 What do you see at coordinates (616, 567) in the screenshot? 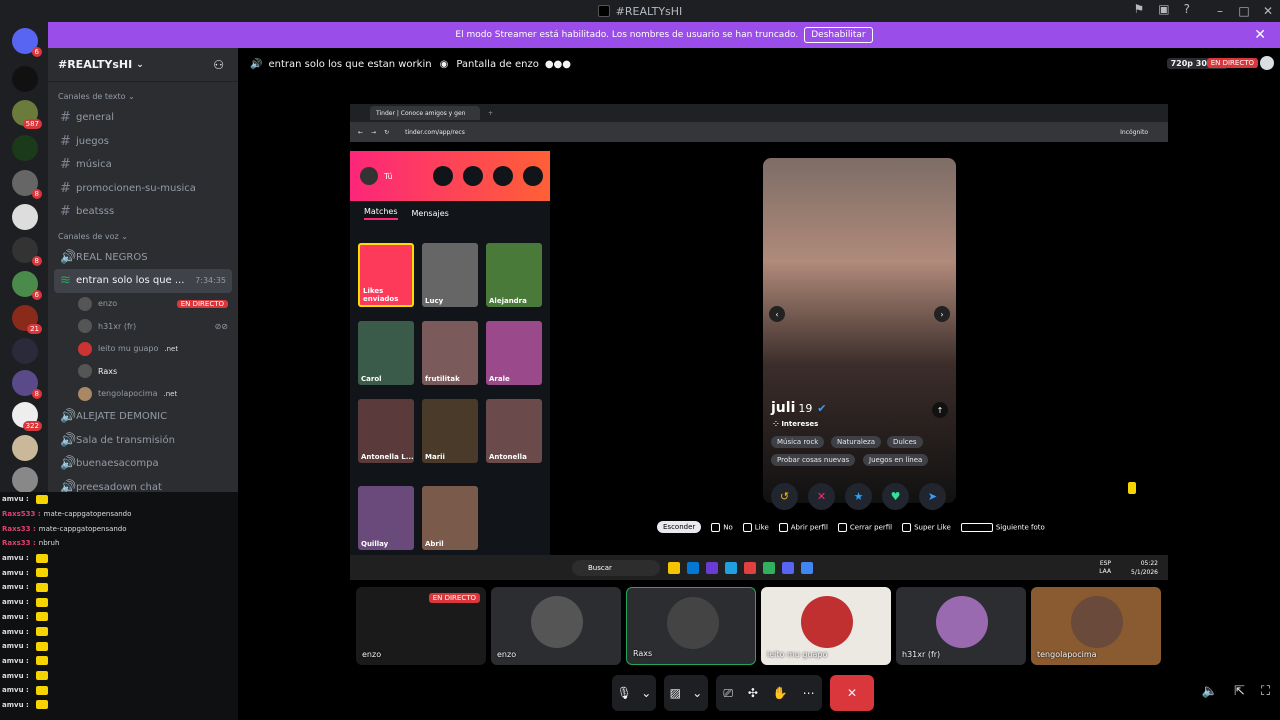
I see `taskbar-search: Buscar` at bounding box center [616, 567].